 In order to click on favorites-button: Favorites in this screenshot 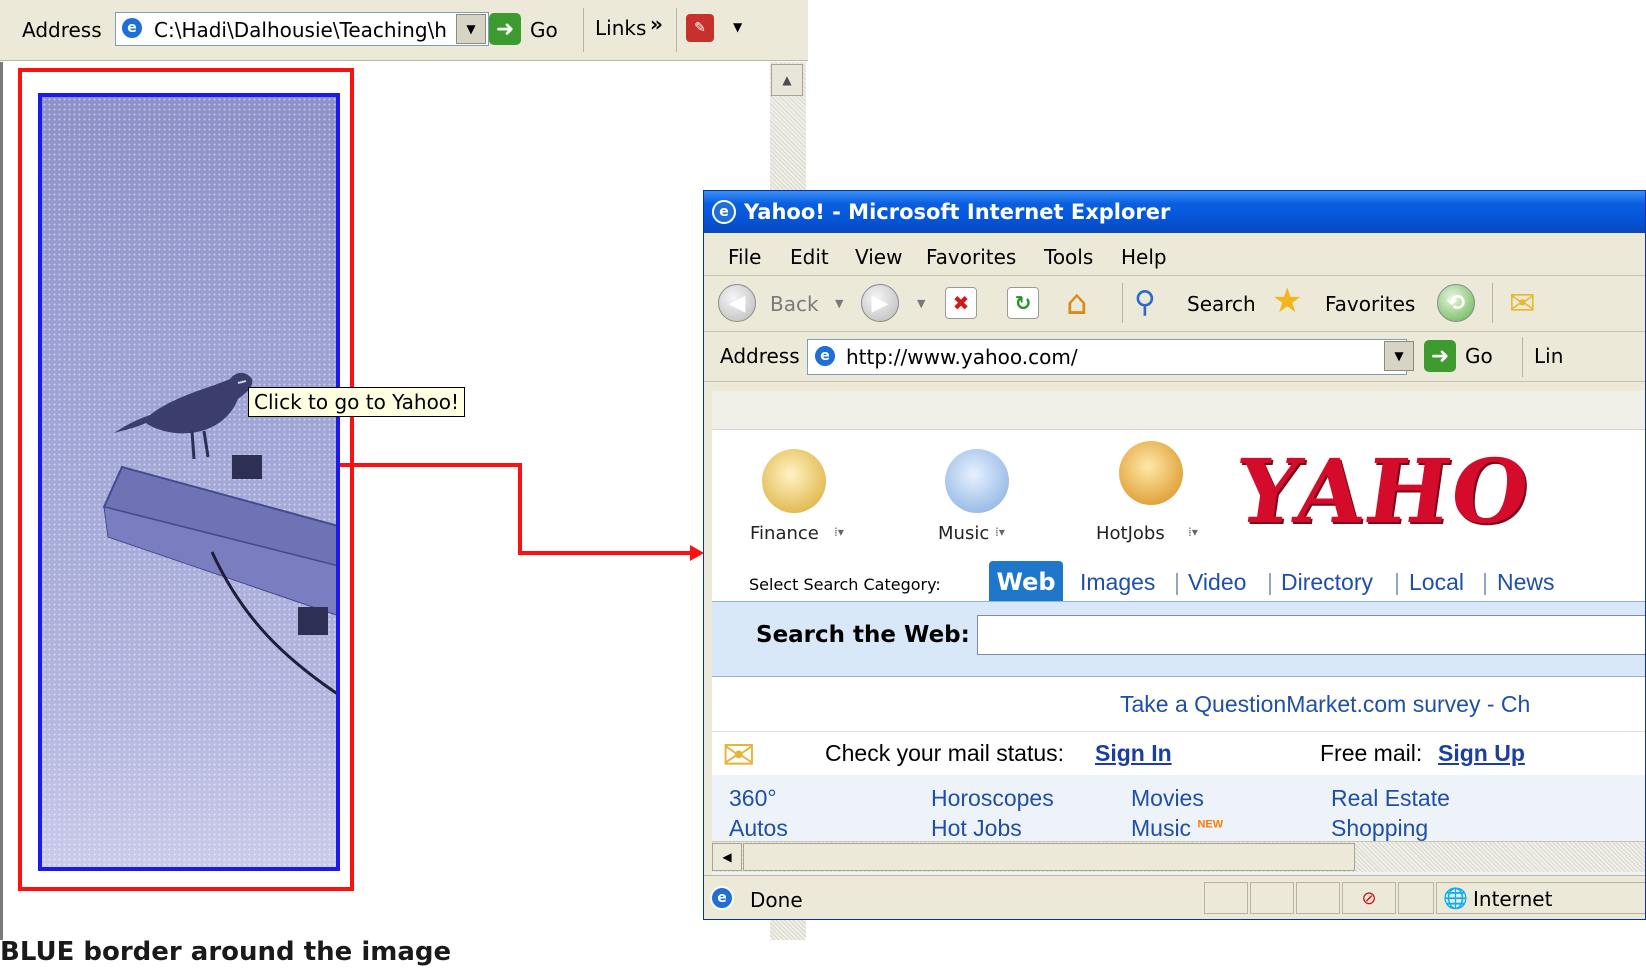, I will do `click(1370, 304)`.